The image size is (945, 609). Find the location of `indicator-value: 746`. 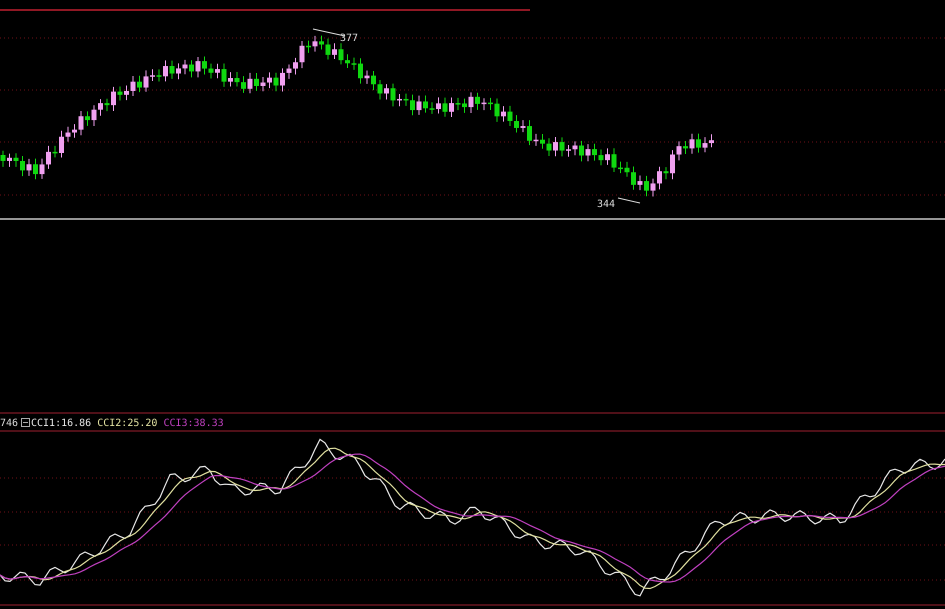

indicator-value: 746 is located at coordinates (9, 423).